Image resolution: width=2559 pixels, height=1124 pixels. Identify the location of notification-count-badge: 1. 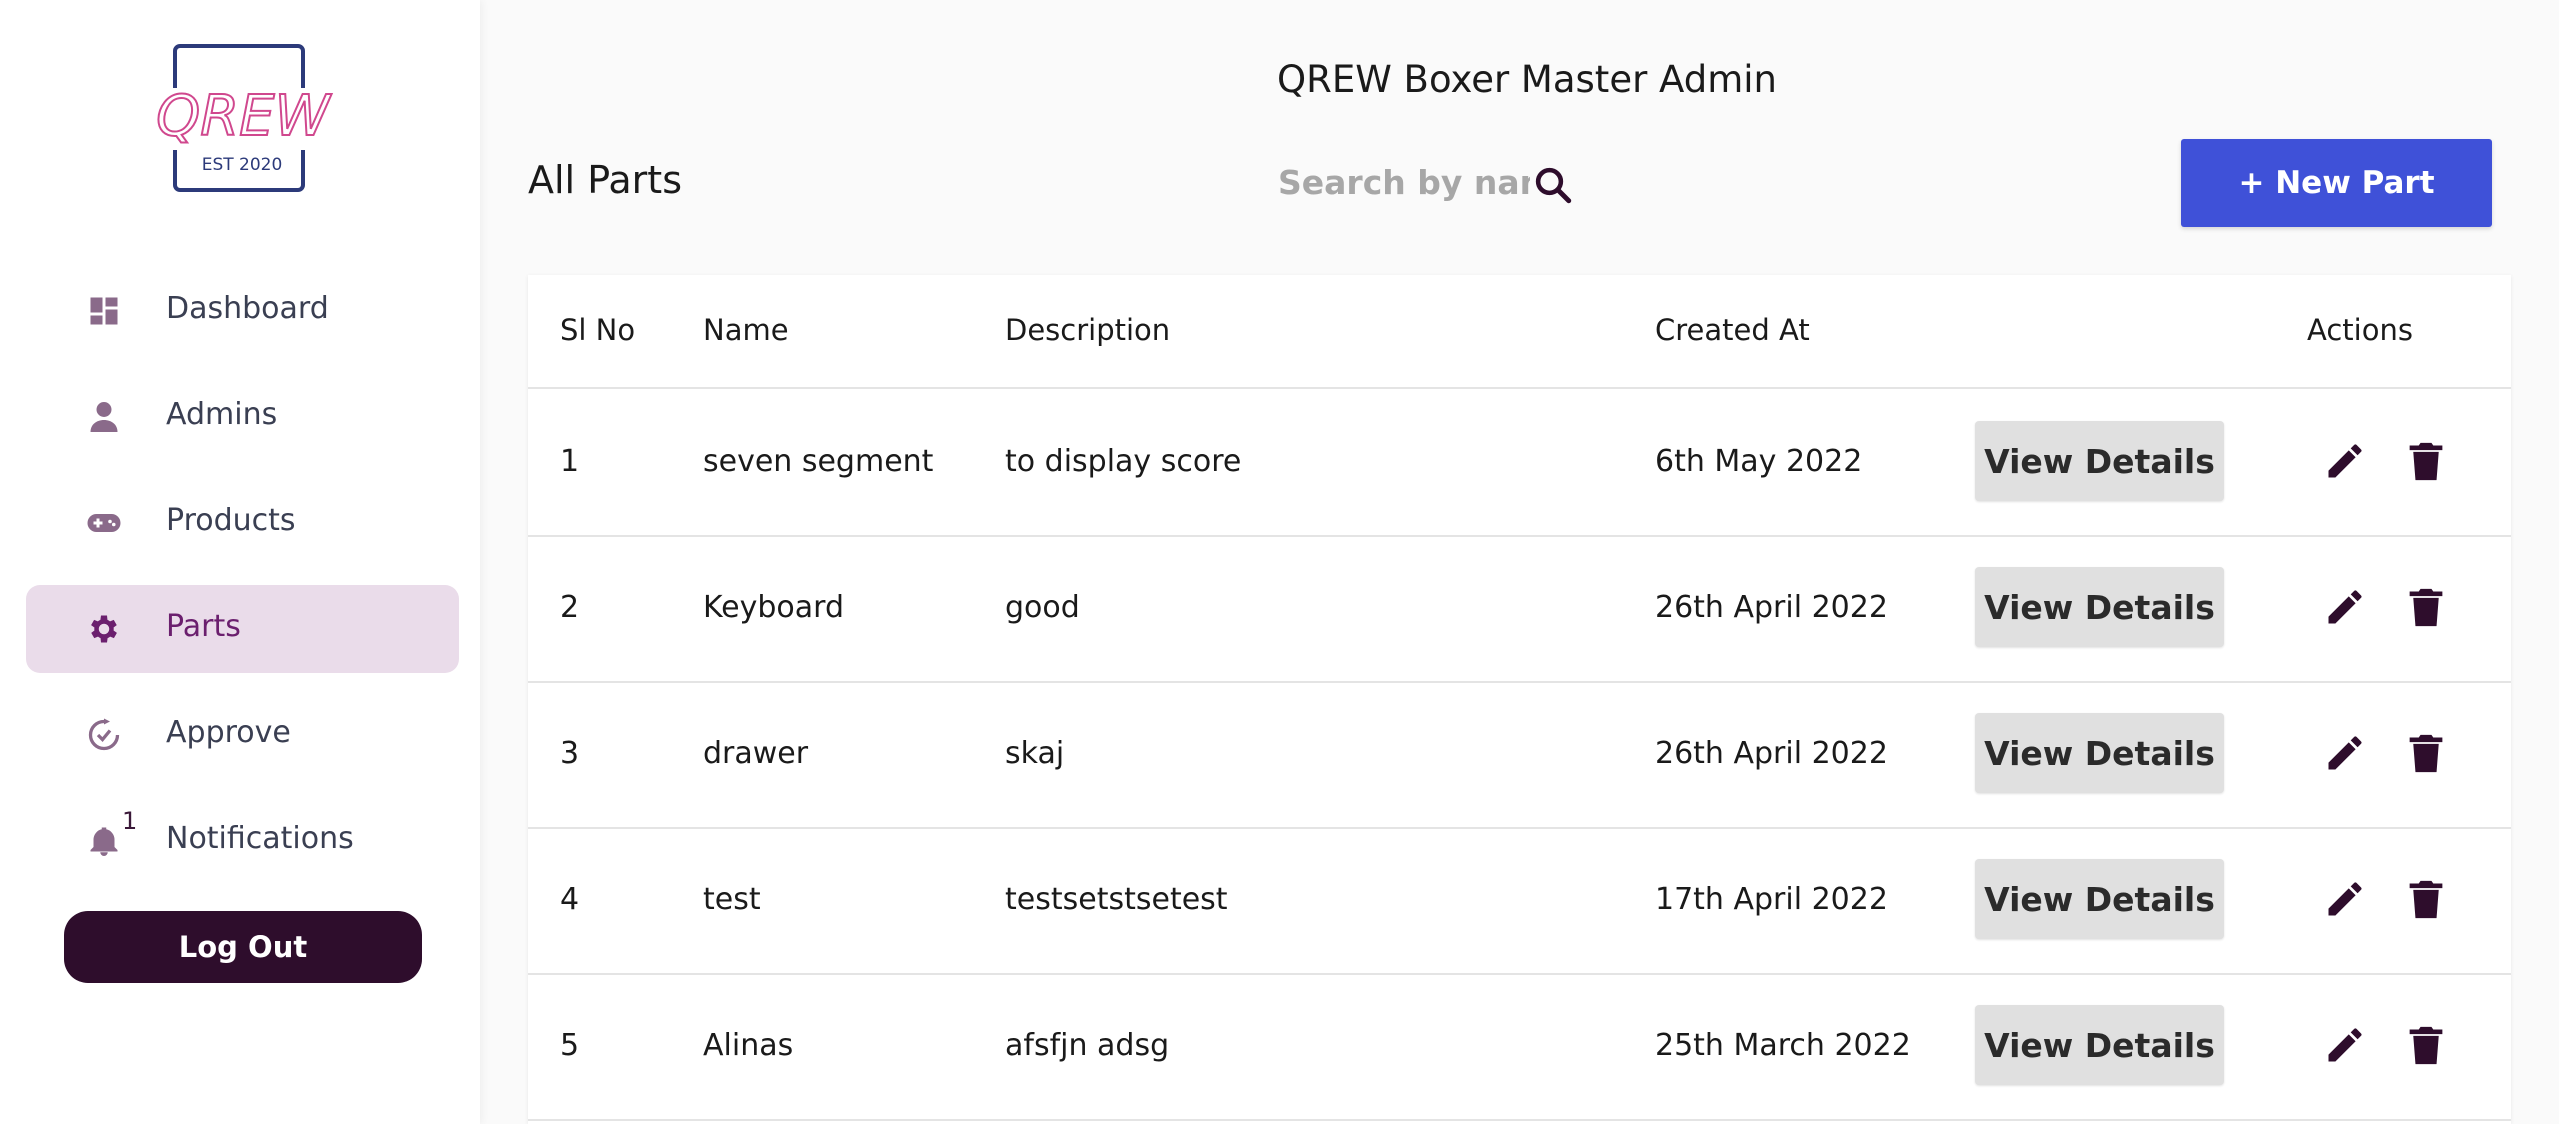
(130, 821).